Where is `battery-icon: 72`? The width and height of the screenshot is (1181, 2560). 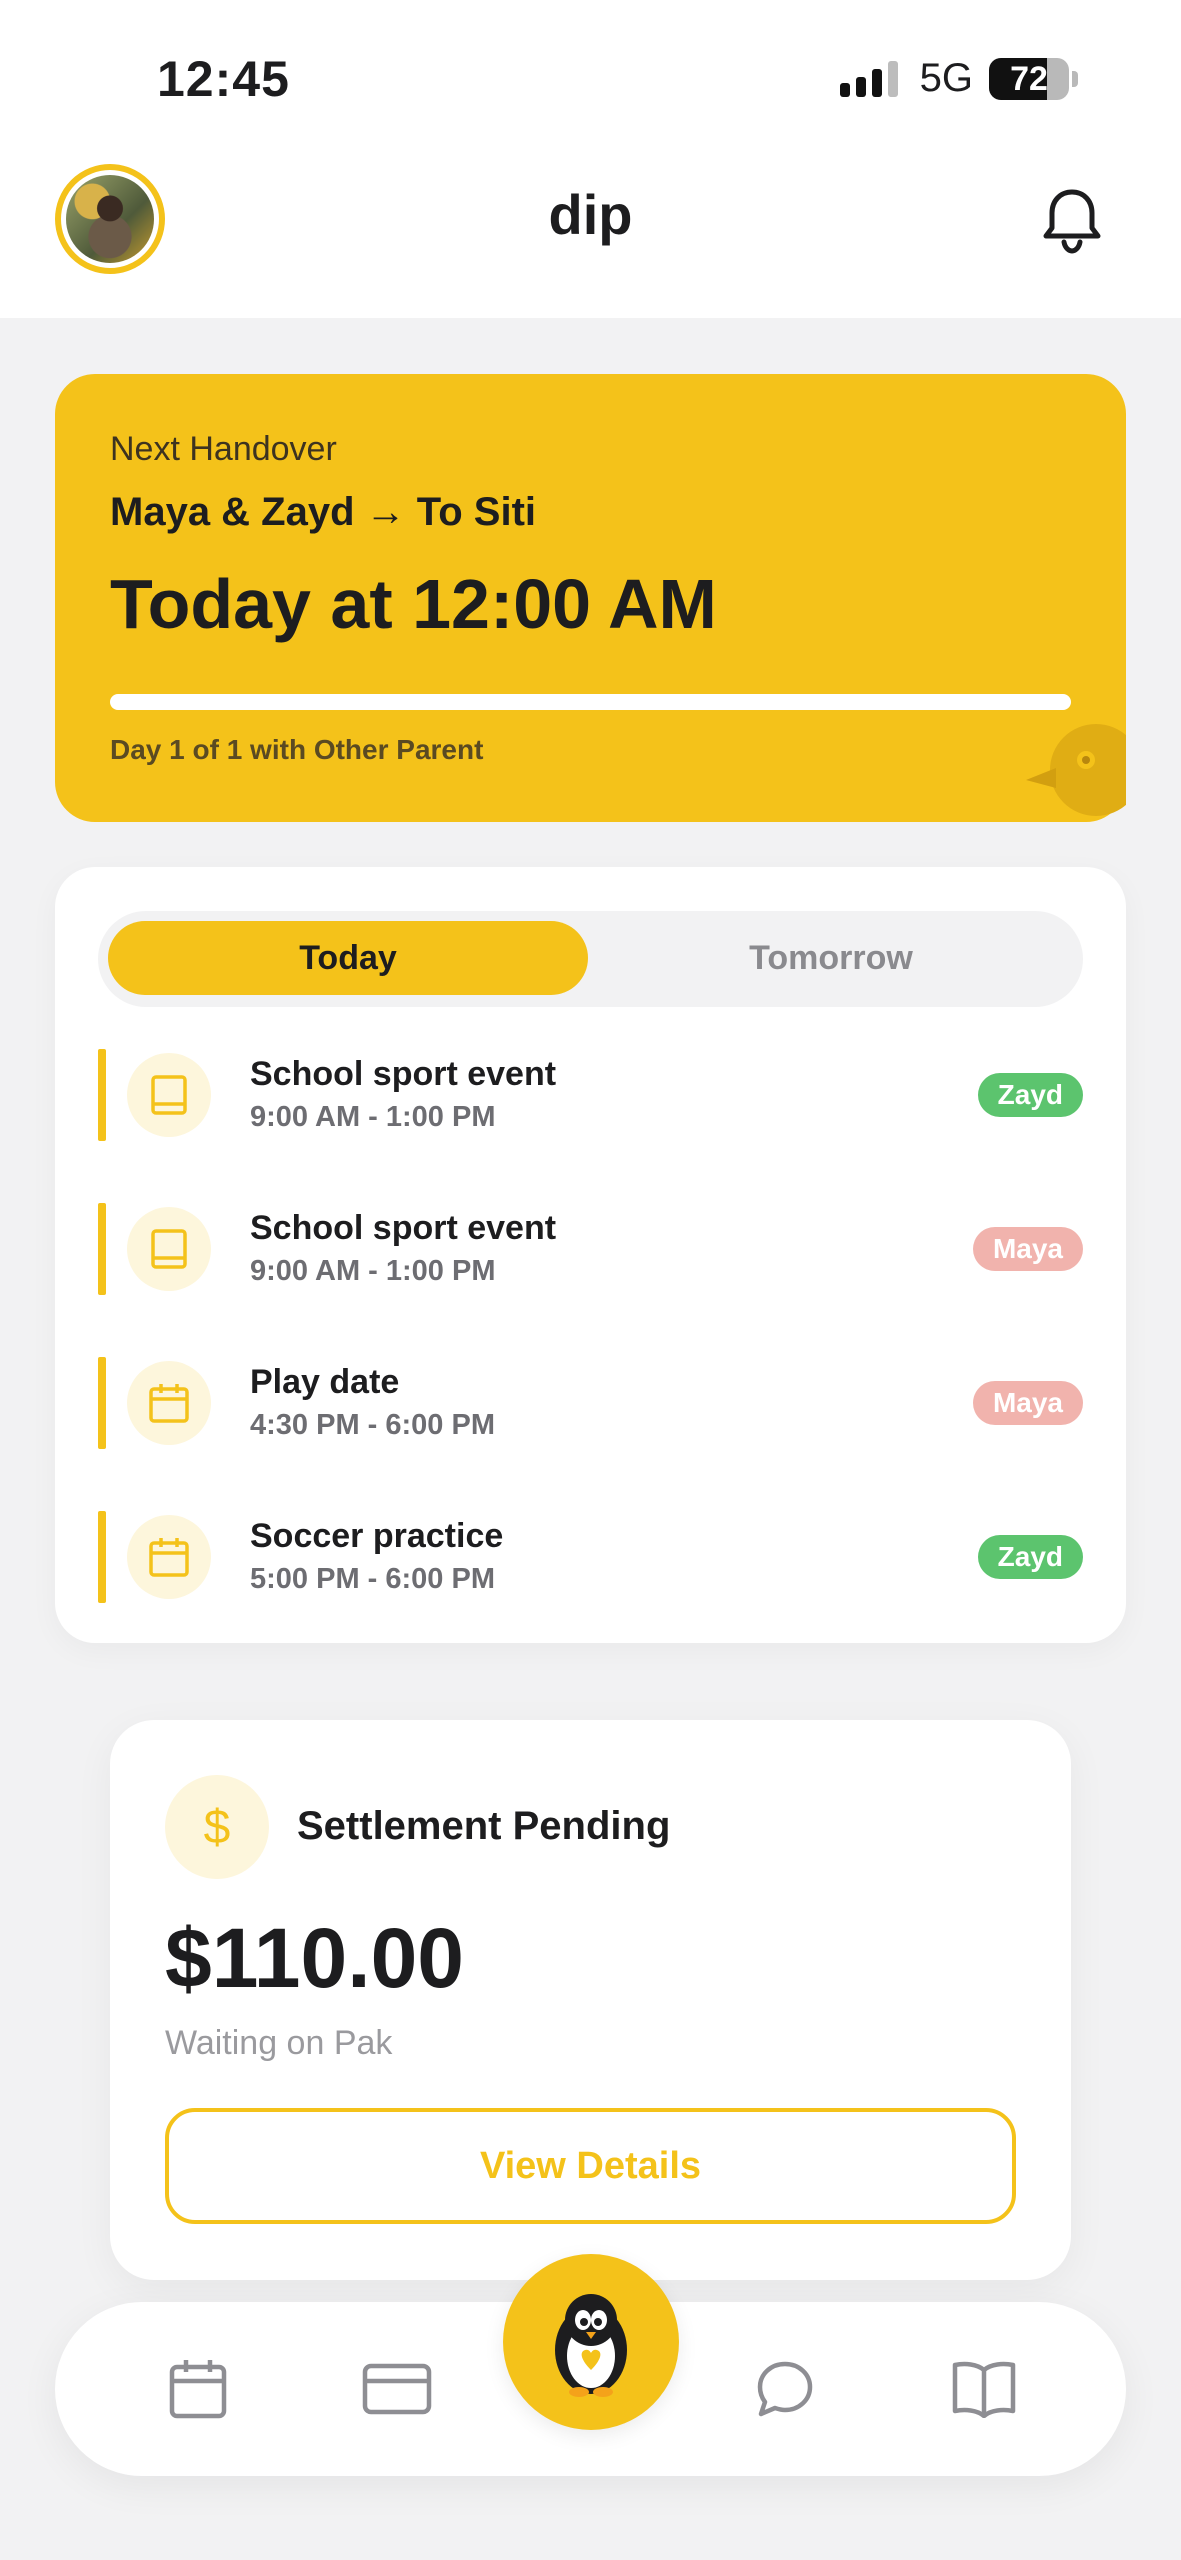
battery-icon: 72 is located at coordinates (1029, 78).